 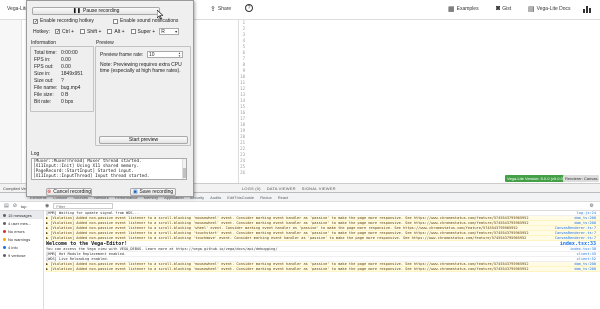 I want to click on super-label: Super +, so click(x=146, y=31).